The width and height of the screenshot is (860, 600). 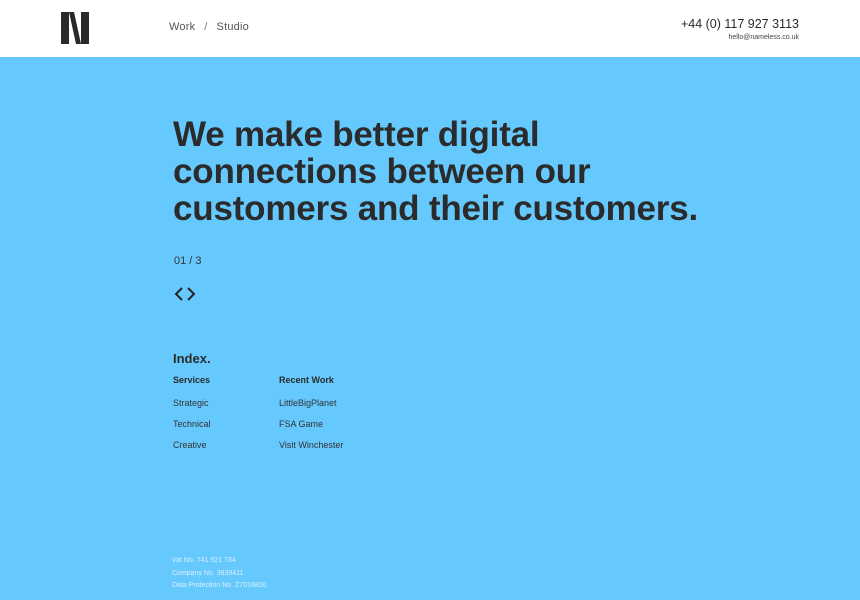 What do you see at coordinates (192, 424) in the screenshot?
I see `service-link-technical: Technical` at bounding box center [192, 424].